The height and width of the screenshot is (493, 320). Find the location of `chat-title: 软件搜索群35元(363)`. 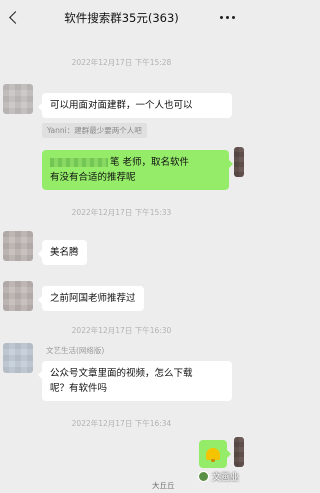

chat-title: 软件搜索群35元(363) is located at coordinates (121, 18).